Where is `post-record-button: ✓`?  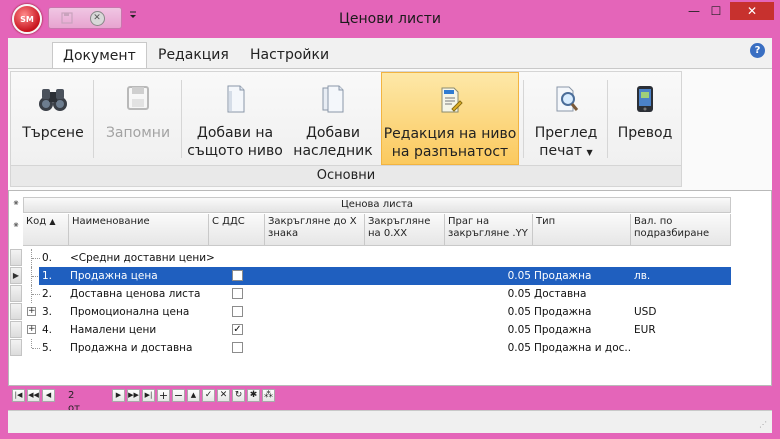 post-record-button: ✓ is located at coordinates (208, 395).